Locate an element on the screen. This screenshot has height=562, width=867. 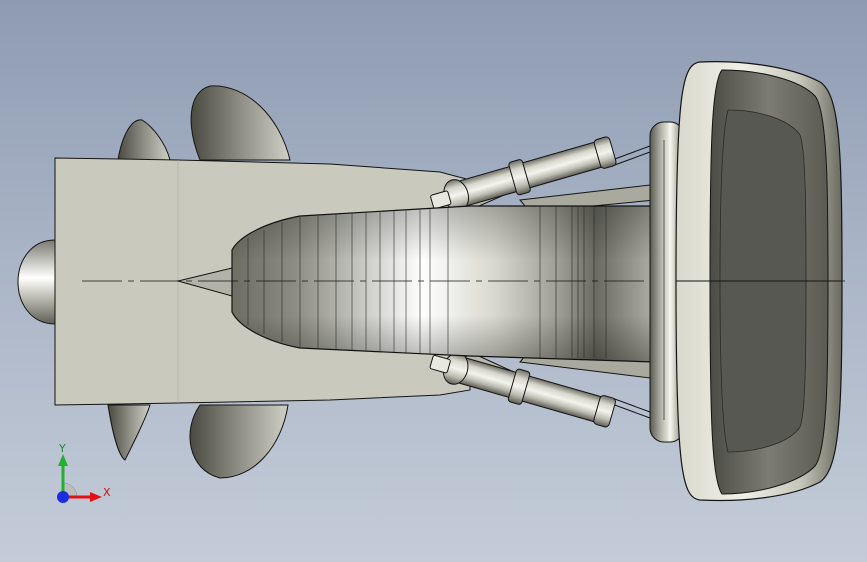
propeller-blade-bottom-front is located at coordinates (239, 441).